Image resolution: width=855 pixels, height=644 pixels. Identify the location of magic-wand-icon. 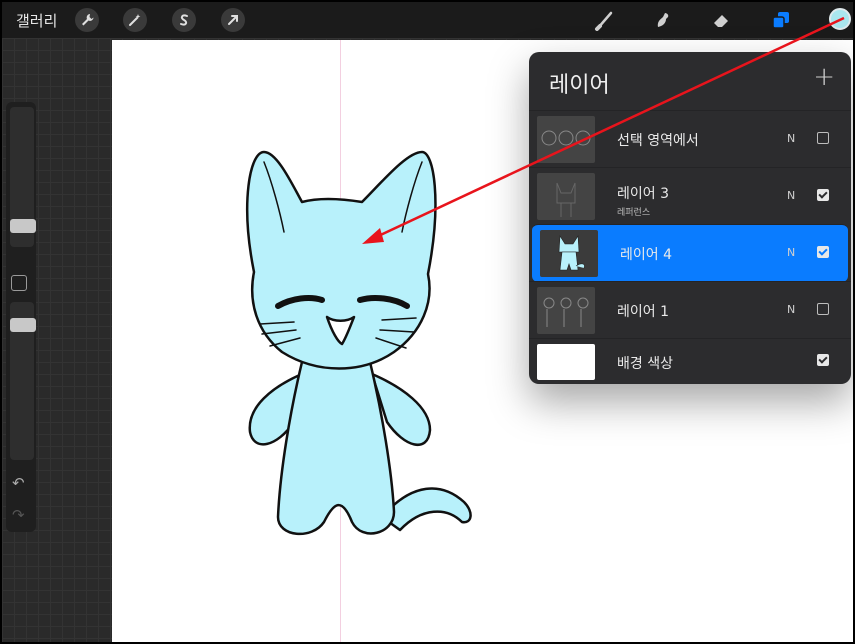
(135, 20).